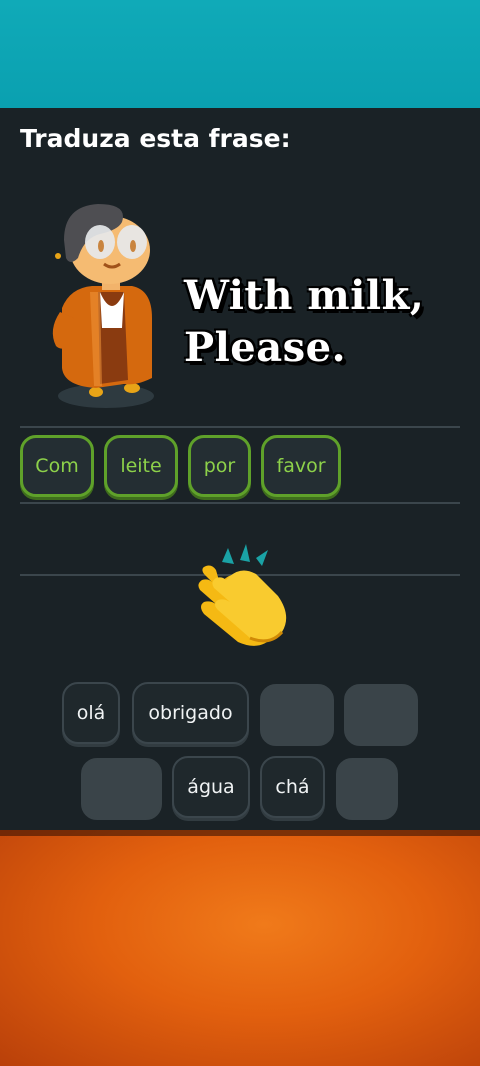  Describe the element at coordinates (91, 713) in the screenshot. I see `word-bank-chip: olá` at that location.